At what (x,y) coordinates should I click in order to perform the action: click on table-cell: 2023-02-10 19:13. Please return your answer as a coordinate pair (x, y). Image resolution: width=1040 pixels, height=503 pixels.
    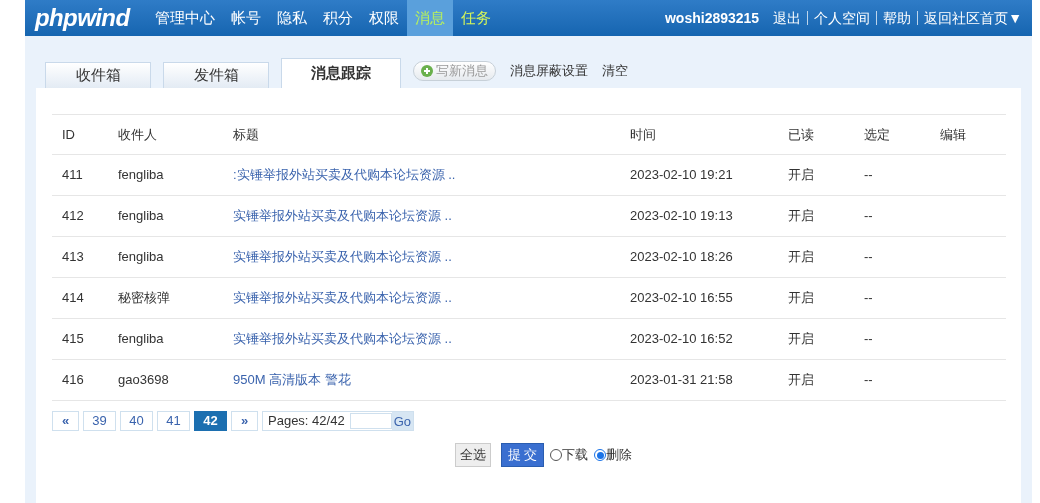
    Looking at the image, I should click on (699, 216).